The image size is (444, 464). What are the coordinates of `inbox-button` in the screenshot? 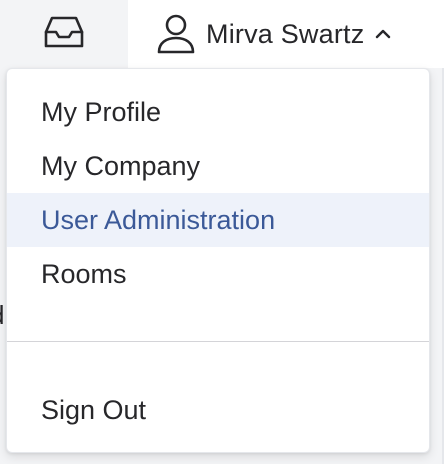 It's located at (64, 34).